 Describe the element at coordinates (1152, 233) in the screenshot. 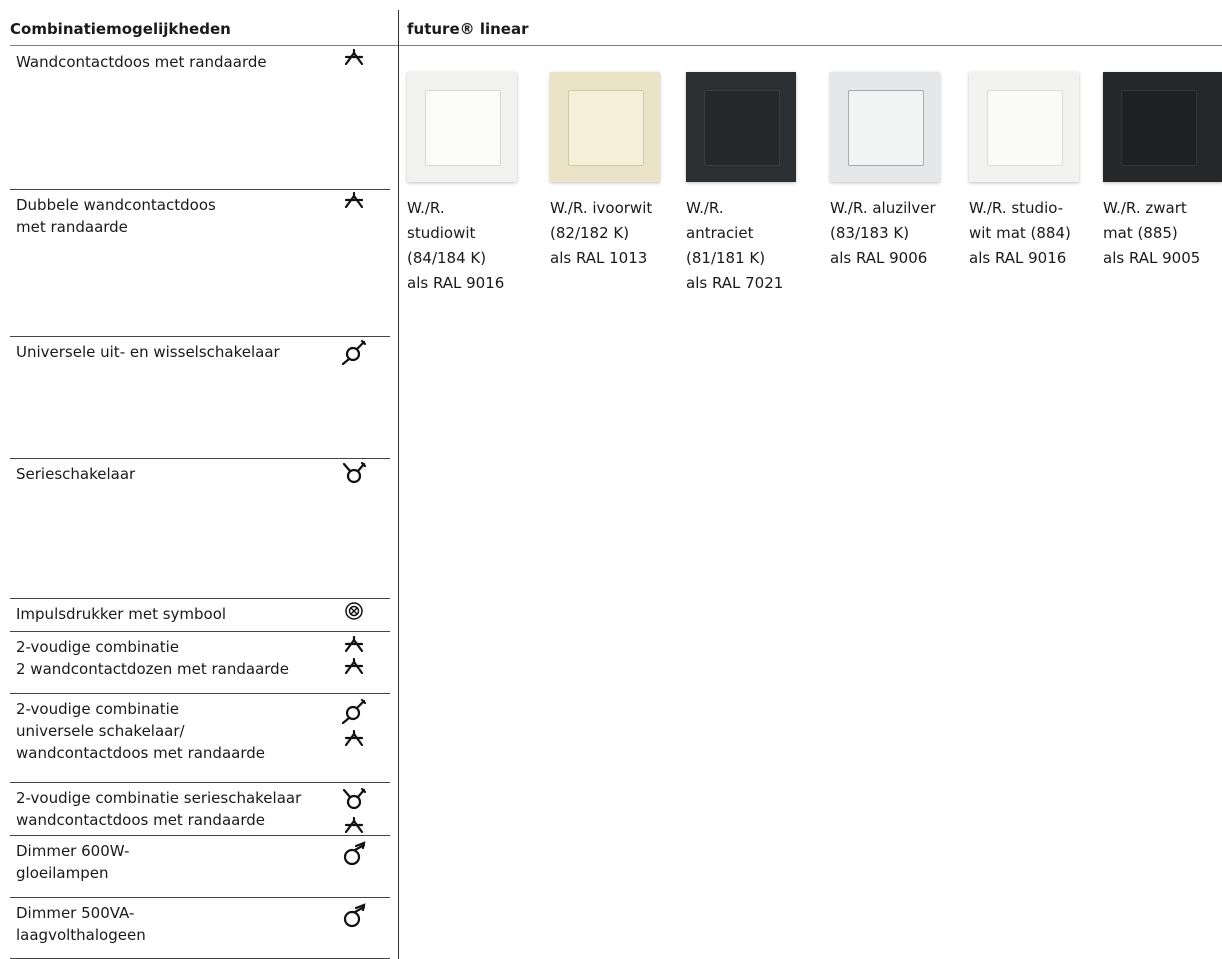

I see `swatch-caption: W./R. zwart mat (885) als RAL 9005` at that location.